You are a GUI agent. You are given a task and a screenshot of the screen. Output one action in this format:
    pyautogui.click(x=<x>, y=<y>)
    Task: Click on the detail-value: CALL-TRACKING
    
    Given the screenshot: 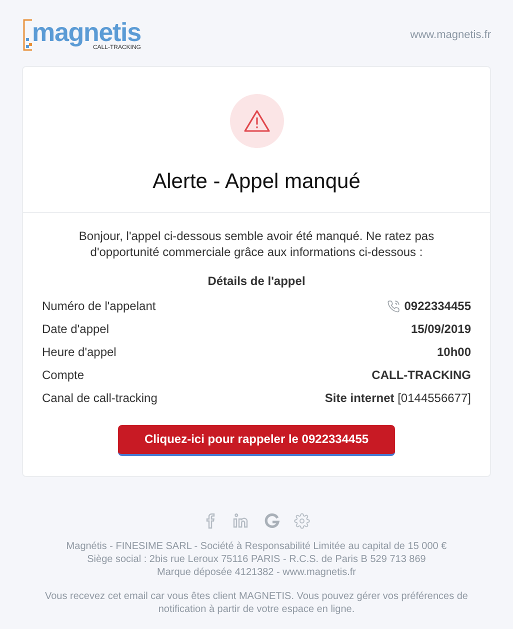 What is the action you would take?
    pyautogui.click(x=421, y=375)
    